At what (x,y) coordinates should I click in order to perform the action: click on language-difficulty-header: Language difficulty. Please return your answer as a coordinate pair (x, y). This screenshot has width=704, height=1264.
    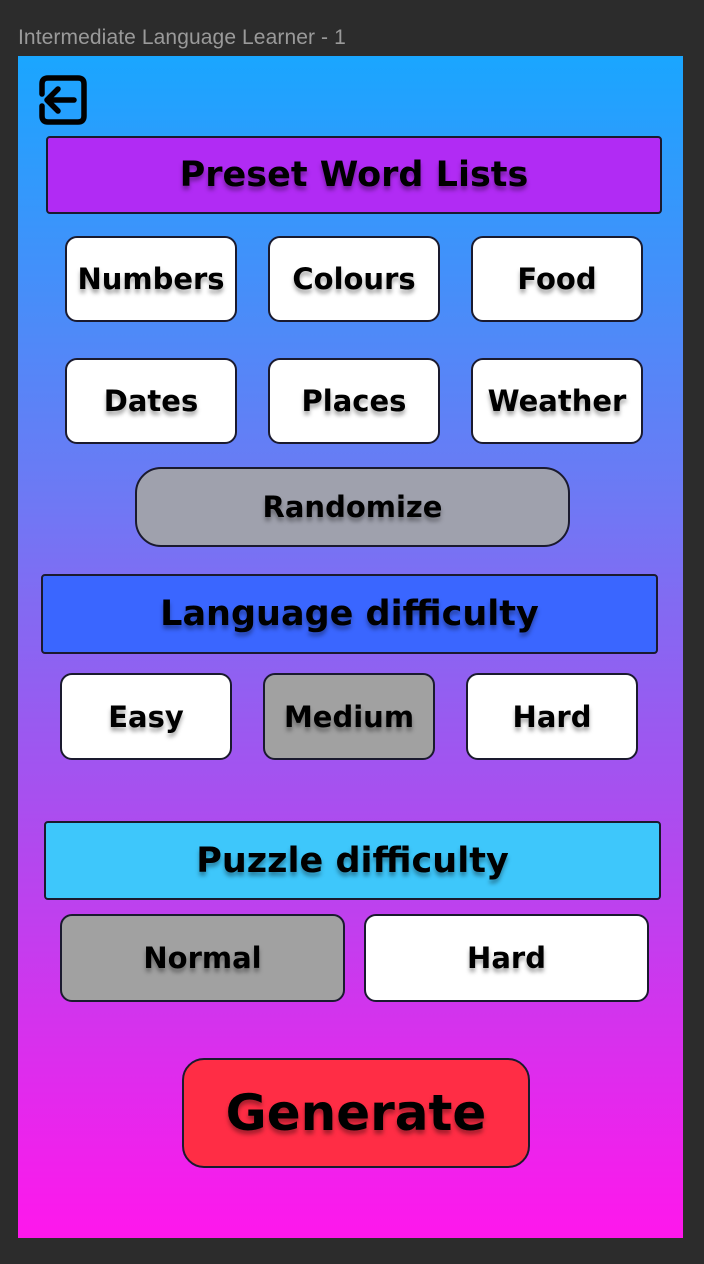
    Looking at the image, I should click on (349, 614).